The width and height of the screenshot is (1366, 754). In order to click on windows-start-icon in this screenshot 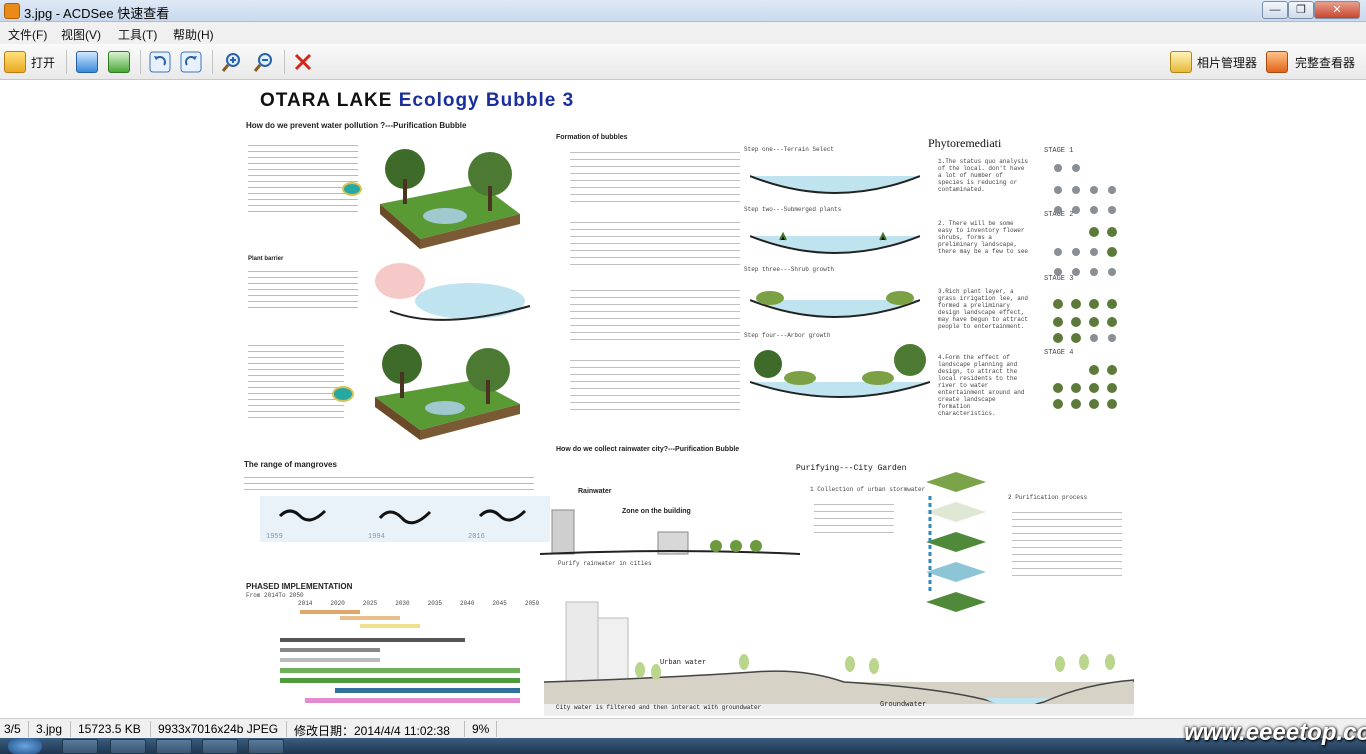, I will do `click(25, 746)`.